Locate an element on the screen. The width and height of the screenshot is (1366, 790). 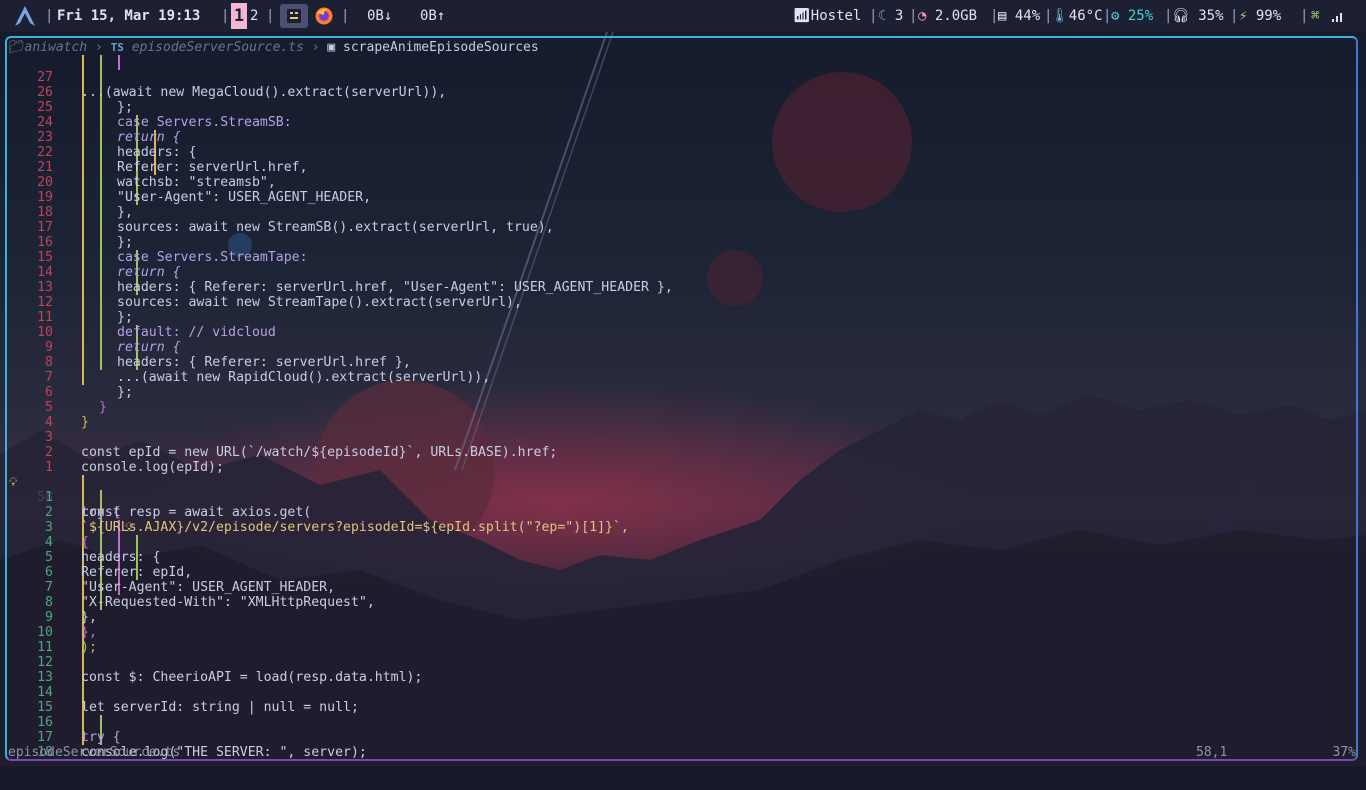
cpu-status: ⚙ 25% is located at coordinates (1132, 16).